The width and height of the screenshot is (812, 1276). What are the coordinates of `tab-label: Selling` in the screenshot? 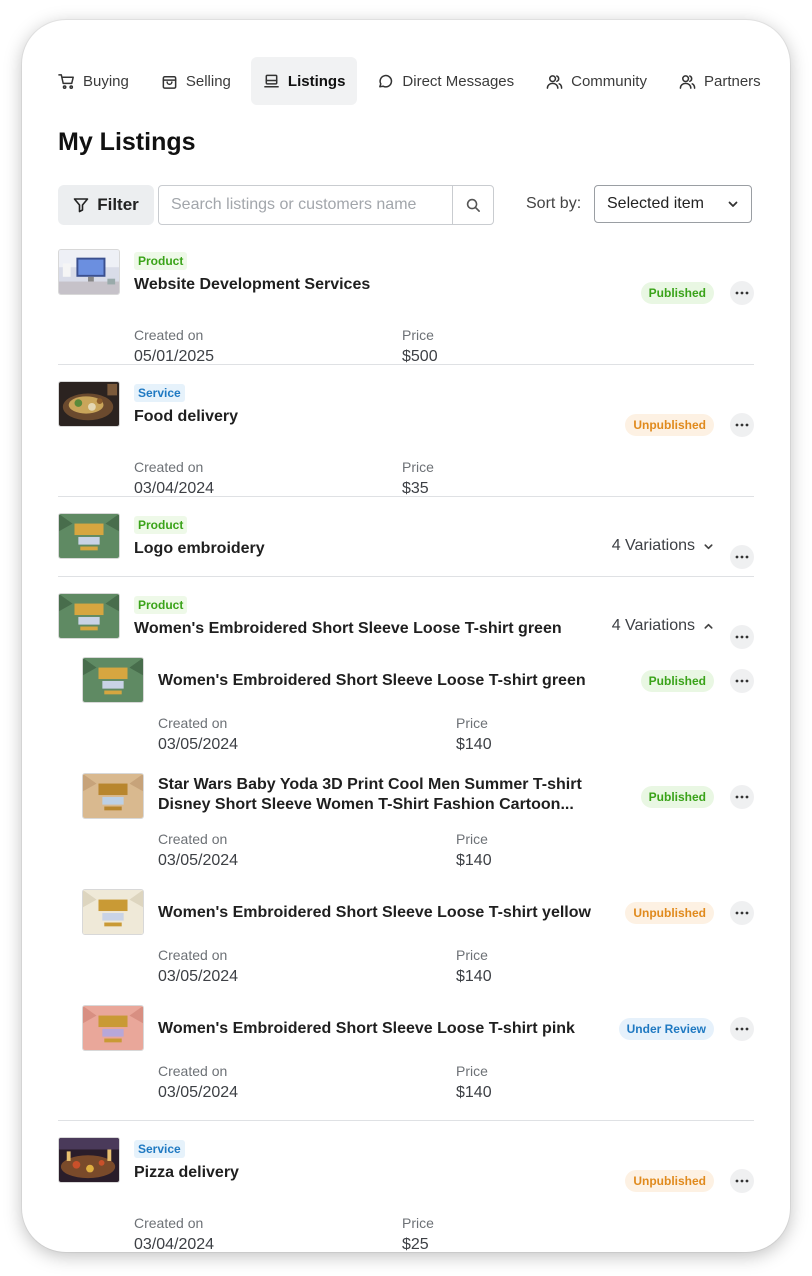 It's located at (208, 81).